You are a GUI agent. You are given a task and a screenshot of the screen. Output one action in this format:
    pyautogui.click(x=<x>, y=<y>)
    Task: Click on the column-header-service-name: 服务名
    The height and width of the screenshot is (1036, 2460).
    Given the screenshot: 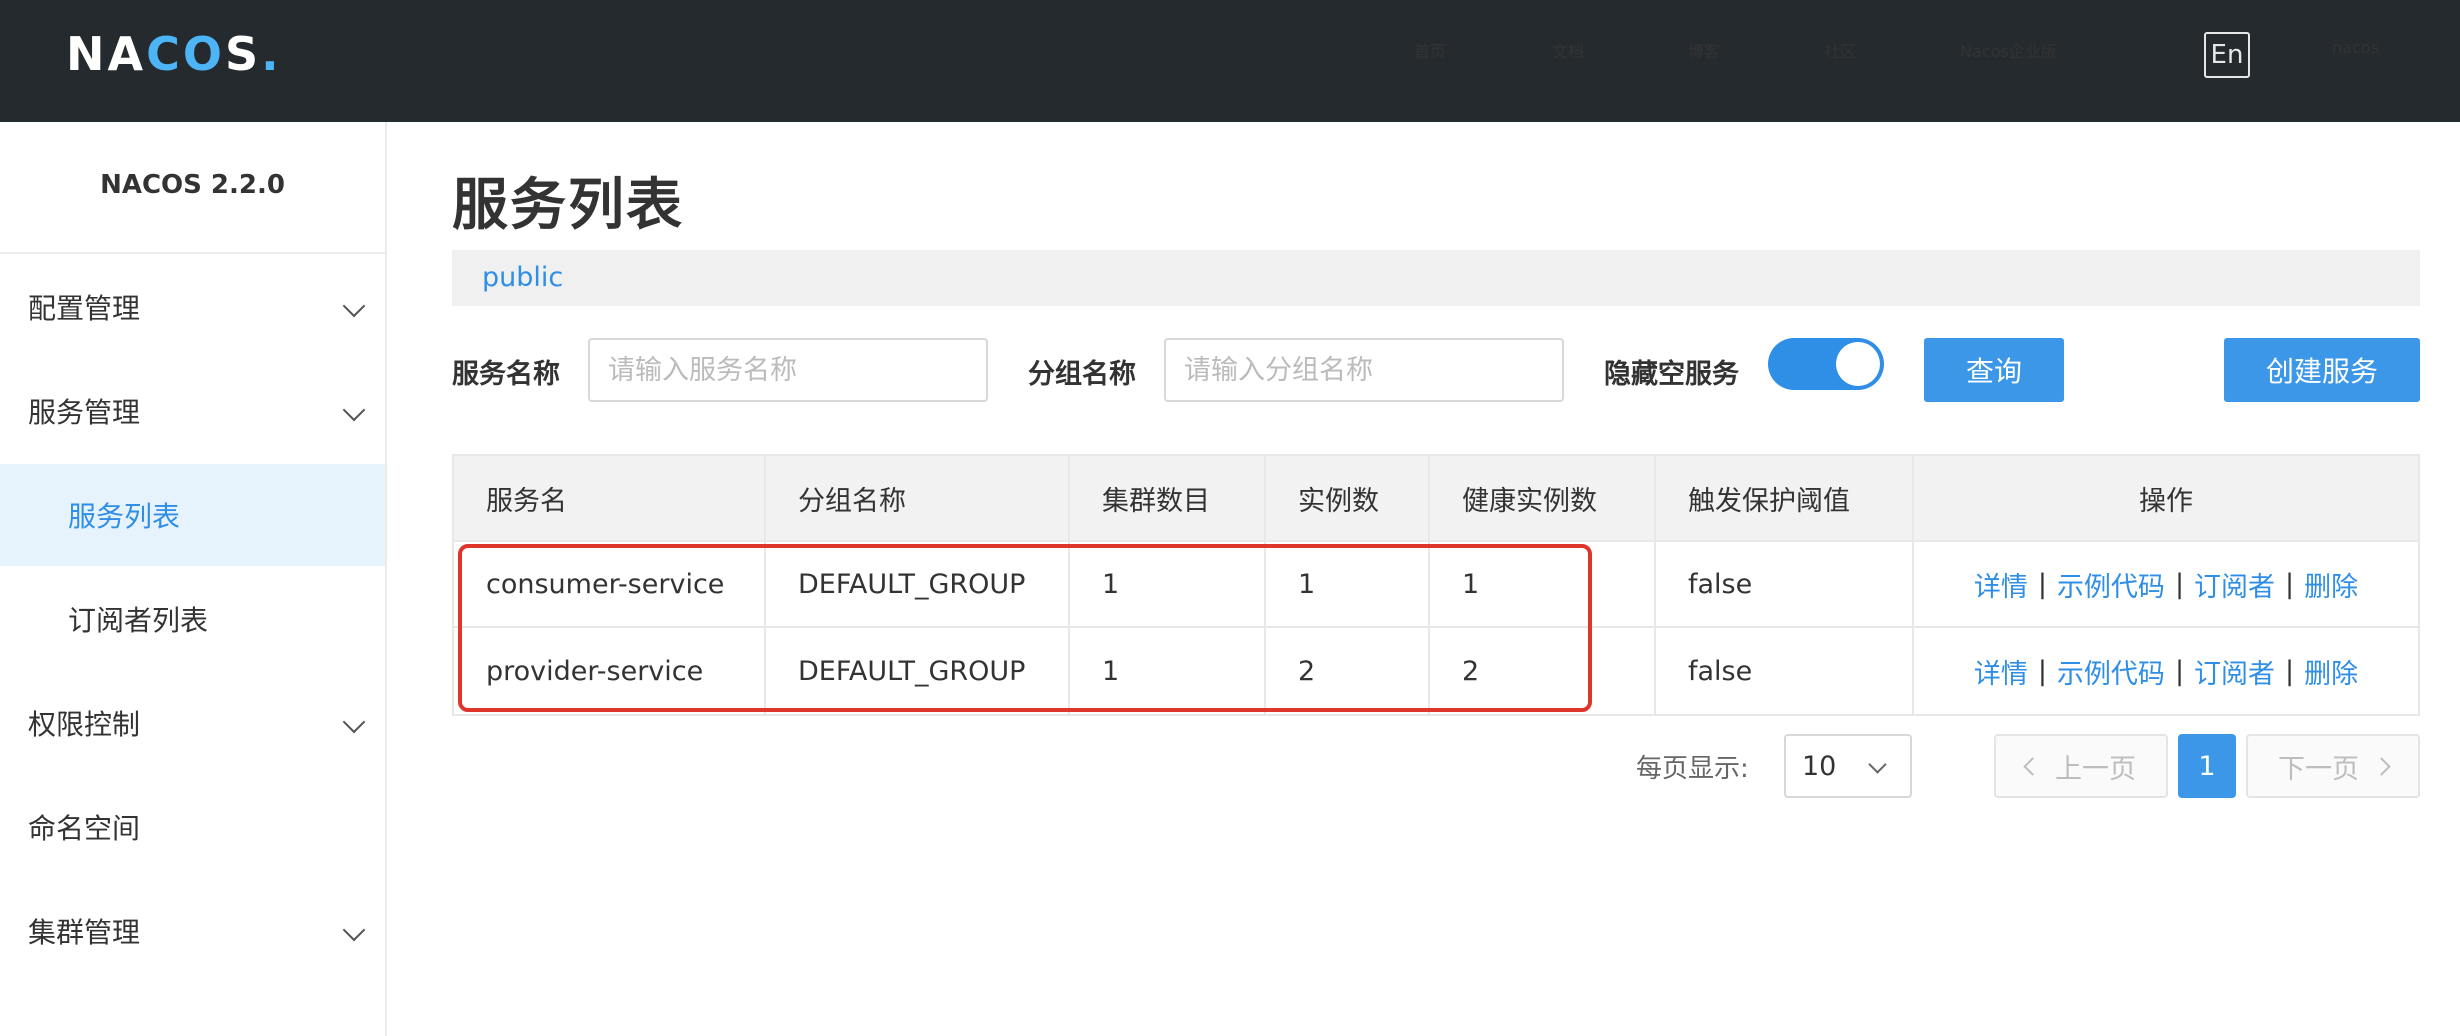 What is the action you would take?
    pyautogui.click(x=526, y=501)
    